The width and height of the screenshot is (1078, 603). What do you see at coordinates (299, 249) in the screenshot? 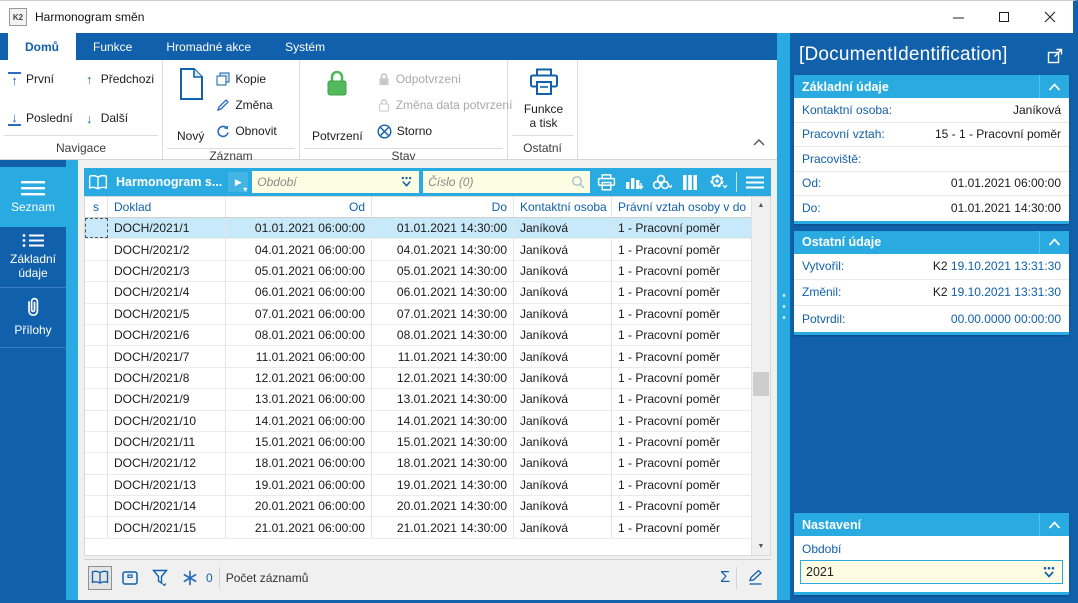
I see `cell-od: 04.01.2021 06:00:00` at bounding box center [299, 249].